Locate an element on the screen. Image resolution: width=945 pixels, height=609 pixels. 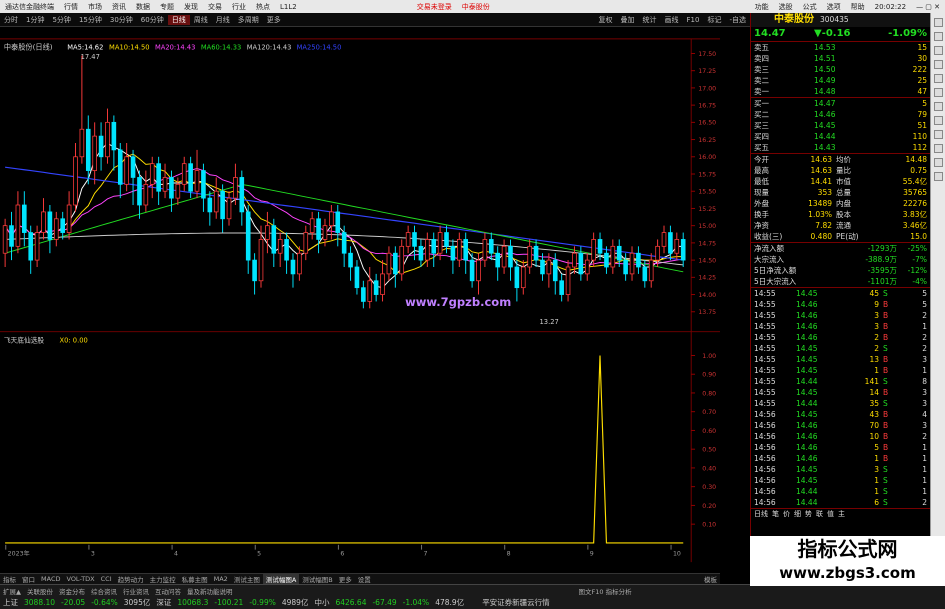
menu-function: 功能 is located at coordinates (762, 7).